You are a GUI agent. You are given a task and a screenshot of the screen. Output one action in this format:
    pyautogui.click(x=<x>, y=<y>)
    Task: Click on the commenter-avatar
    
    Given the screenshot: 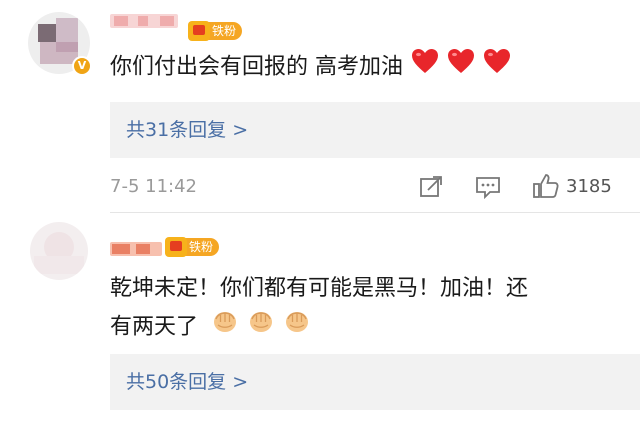 What is the action you would take?
    pyautogui.click(x=59, y=251)
    